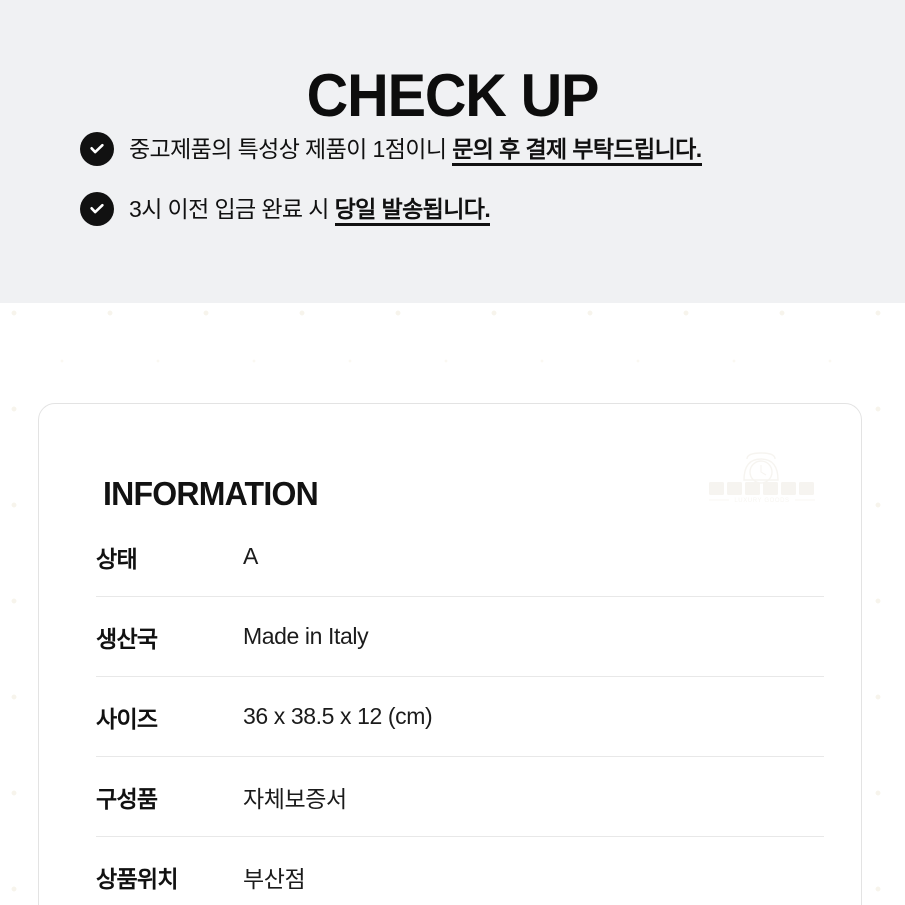  Describe the element at coordinates (577, 151) in the screenshot. I see `checkup-notice-emphasis: 문의 후 결제 부탁드립니다.` at that location.